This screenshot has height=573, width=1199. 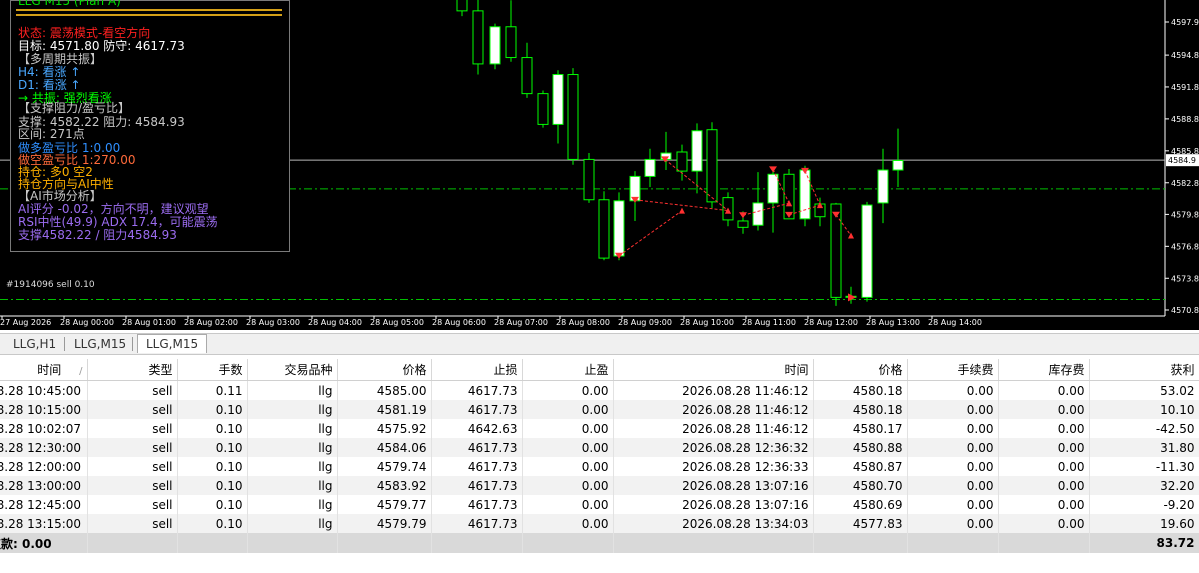 What do you see at coordinates (477, 370) in the screenshot?
I see `header-sl: 止损` at bounding box center [477, 370].